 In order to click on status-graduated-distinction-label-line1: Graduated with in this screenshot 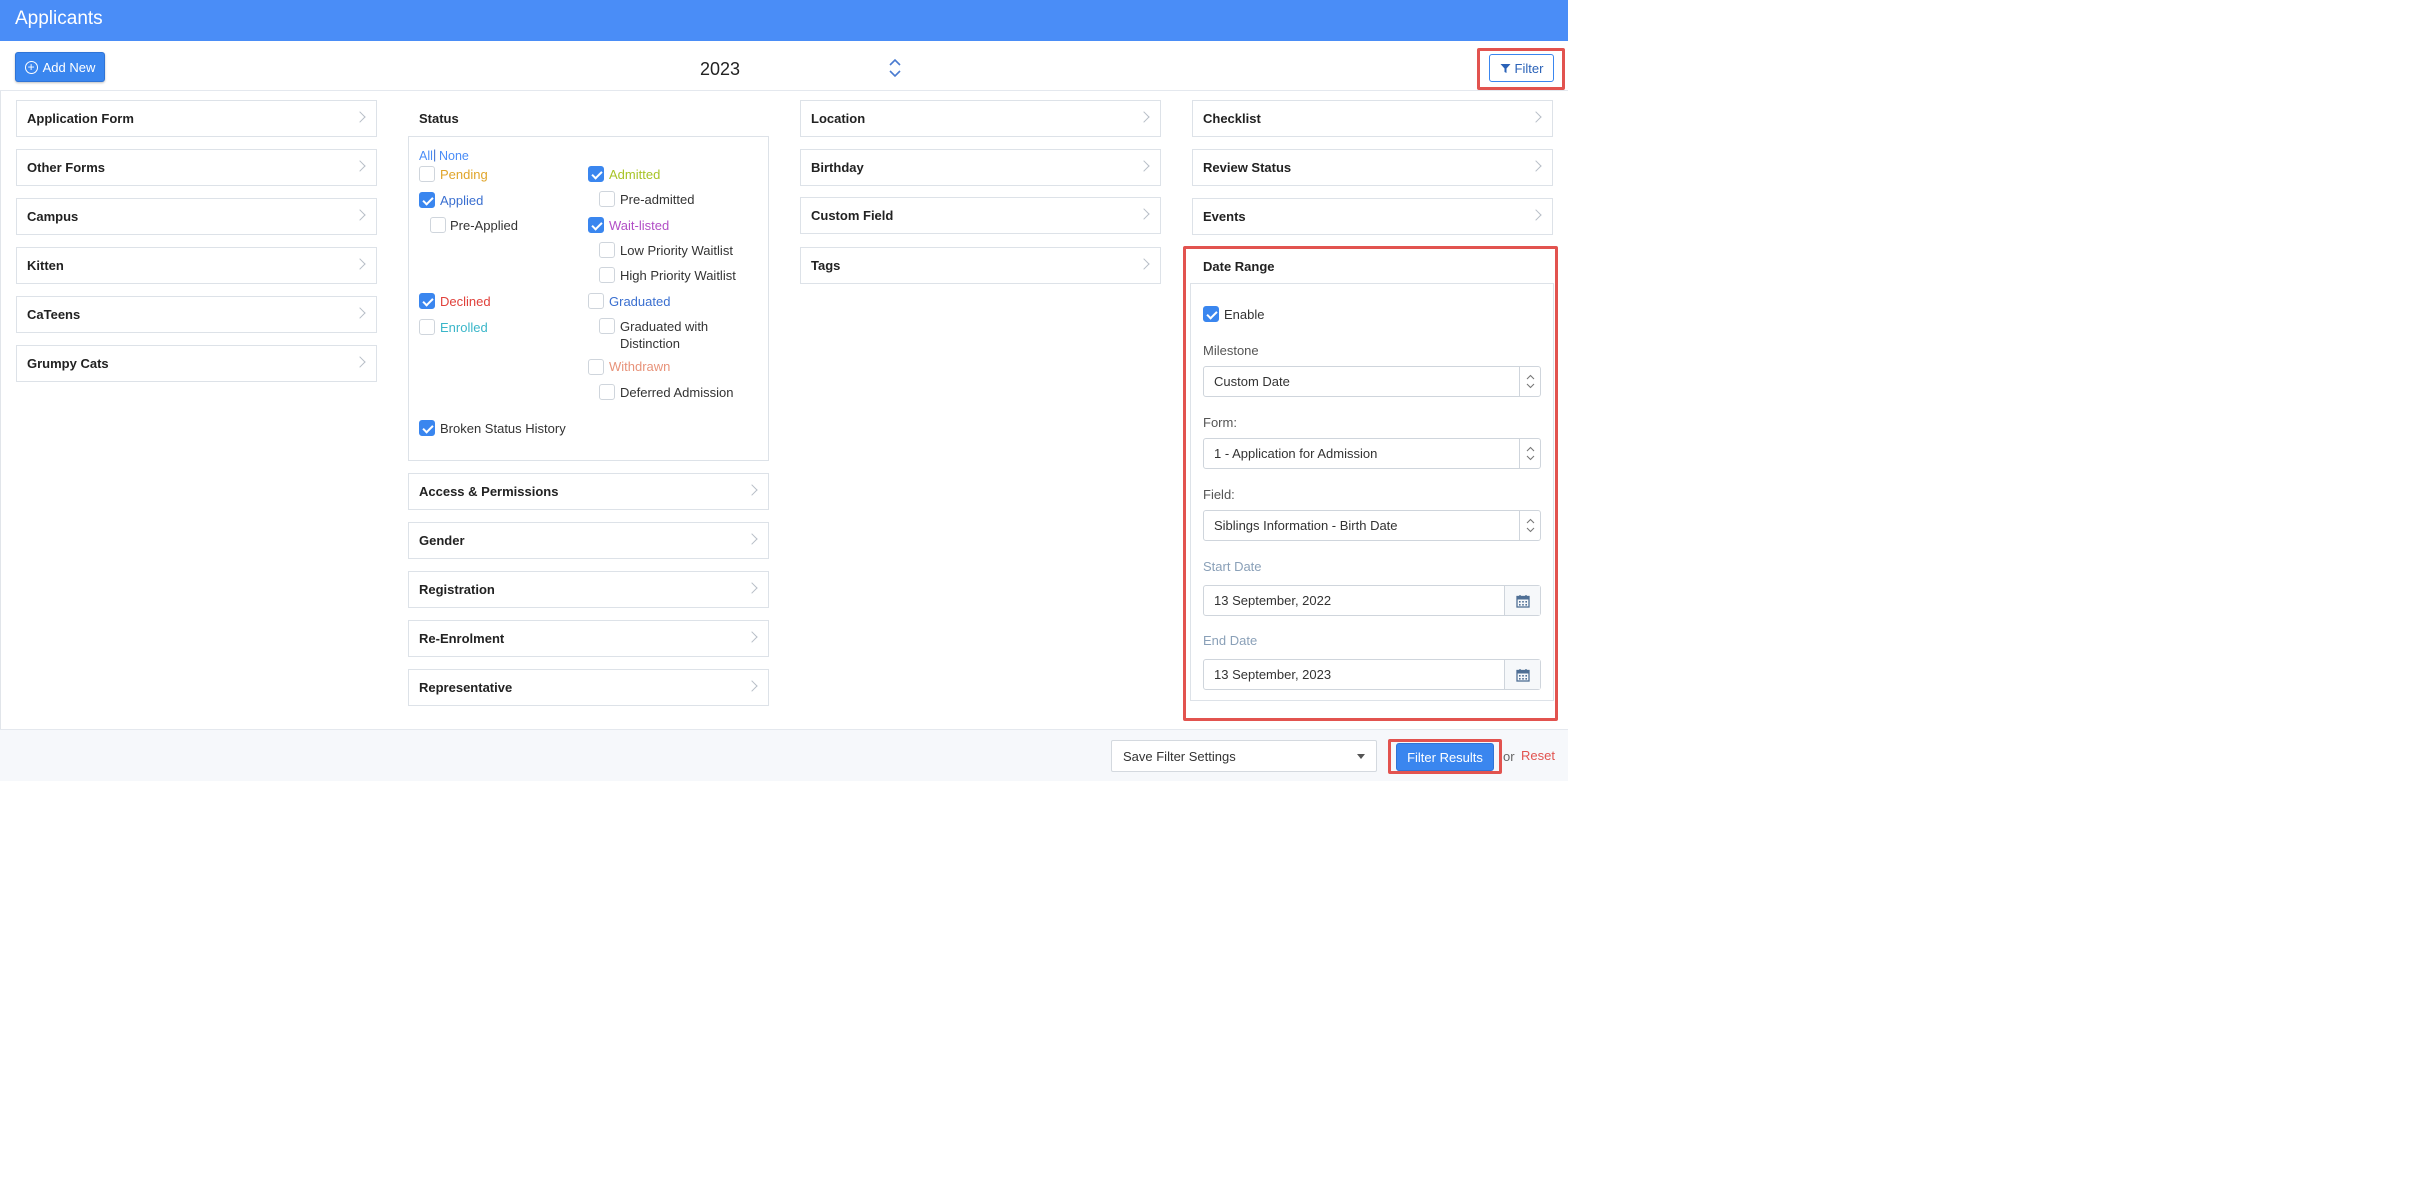, I will do `click(664, 326)`.